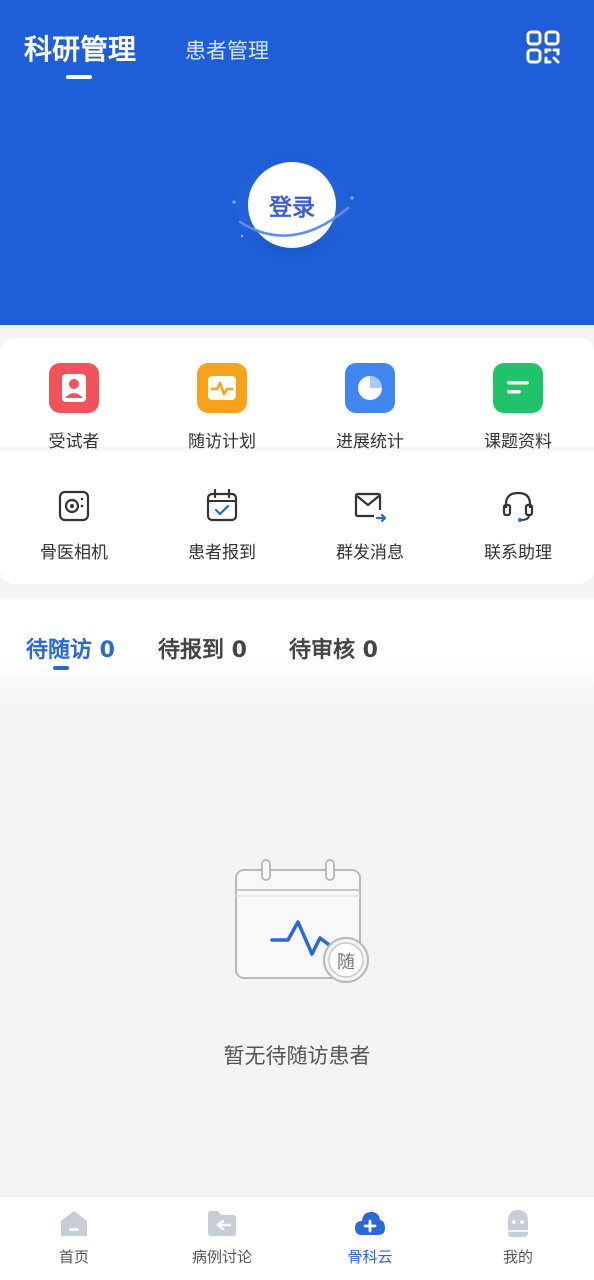 This screenshot has width=594, height=1280. I want to click on menu-item-progress-stats: 进展统计, so click(370, 408).